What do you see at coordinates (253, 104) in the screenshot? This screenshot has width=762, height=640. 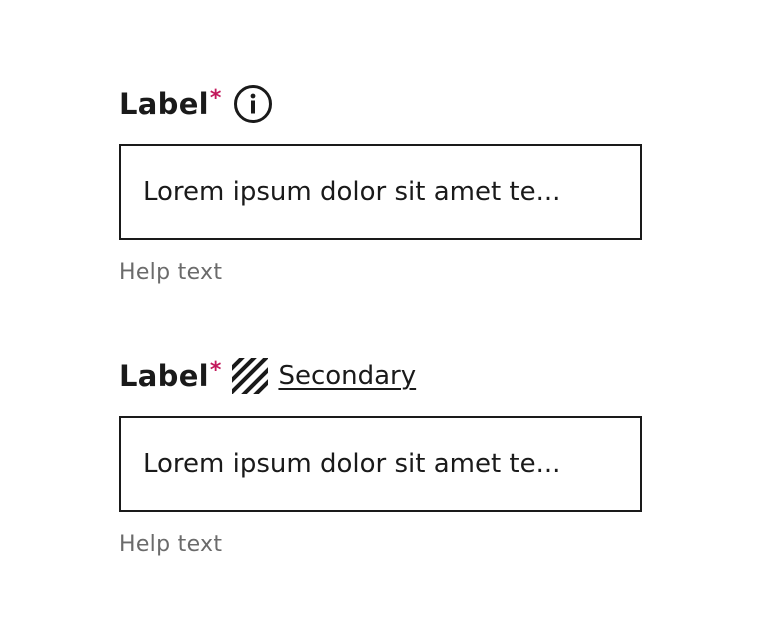 I see `info-icon` at bounding box center [253, 104].